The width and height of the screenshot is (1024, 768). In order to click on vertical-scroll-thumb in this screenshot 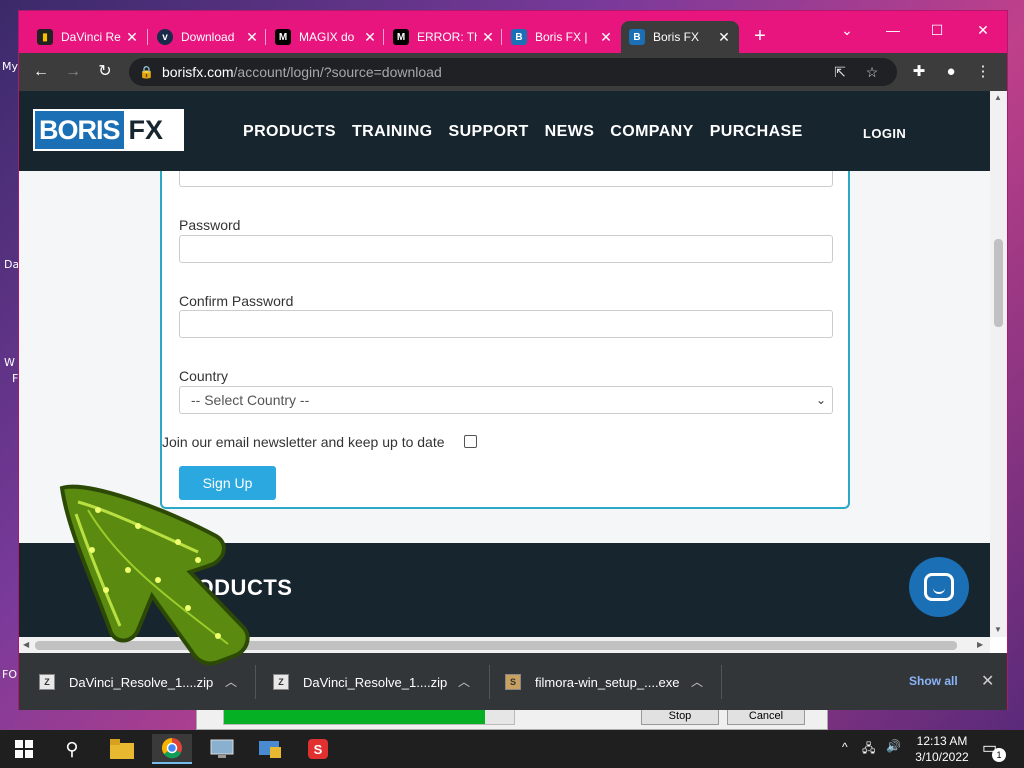, I will do `click(998, 283)`.